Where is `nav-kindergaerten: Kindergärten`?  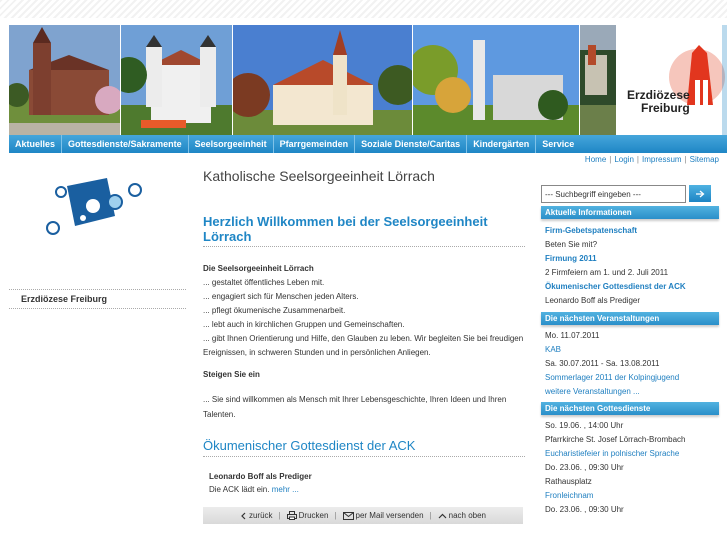 nav-kindergaerten: Kindergärten is located at coordinates (502, 144).